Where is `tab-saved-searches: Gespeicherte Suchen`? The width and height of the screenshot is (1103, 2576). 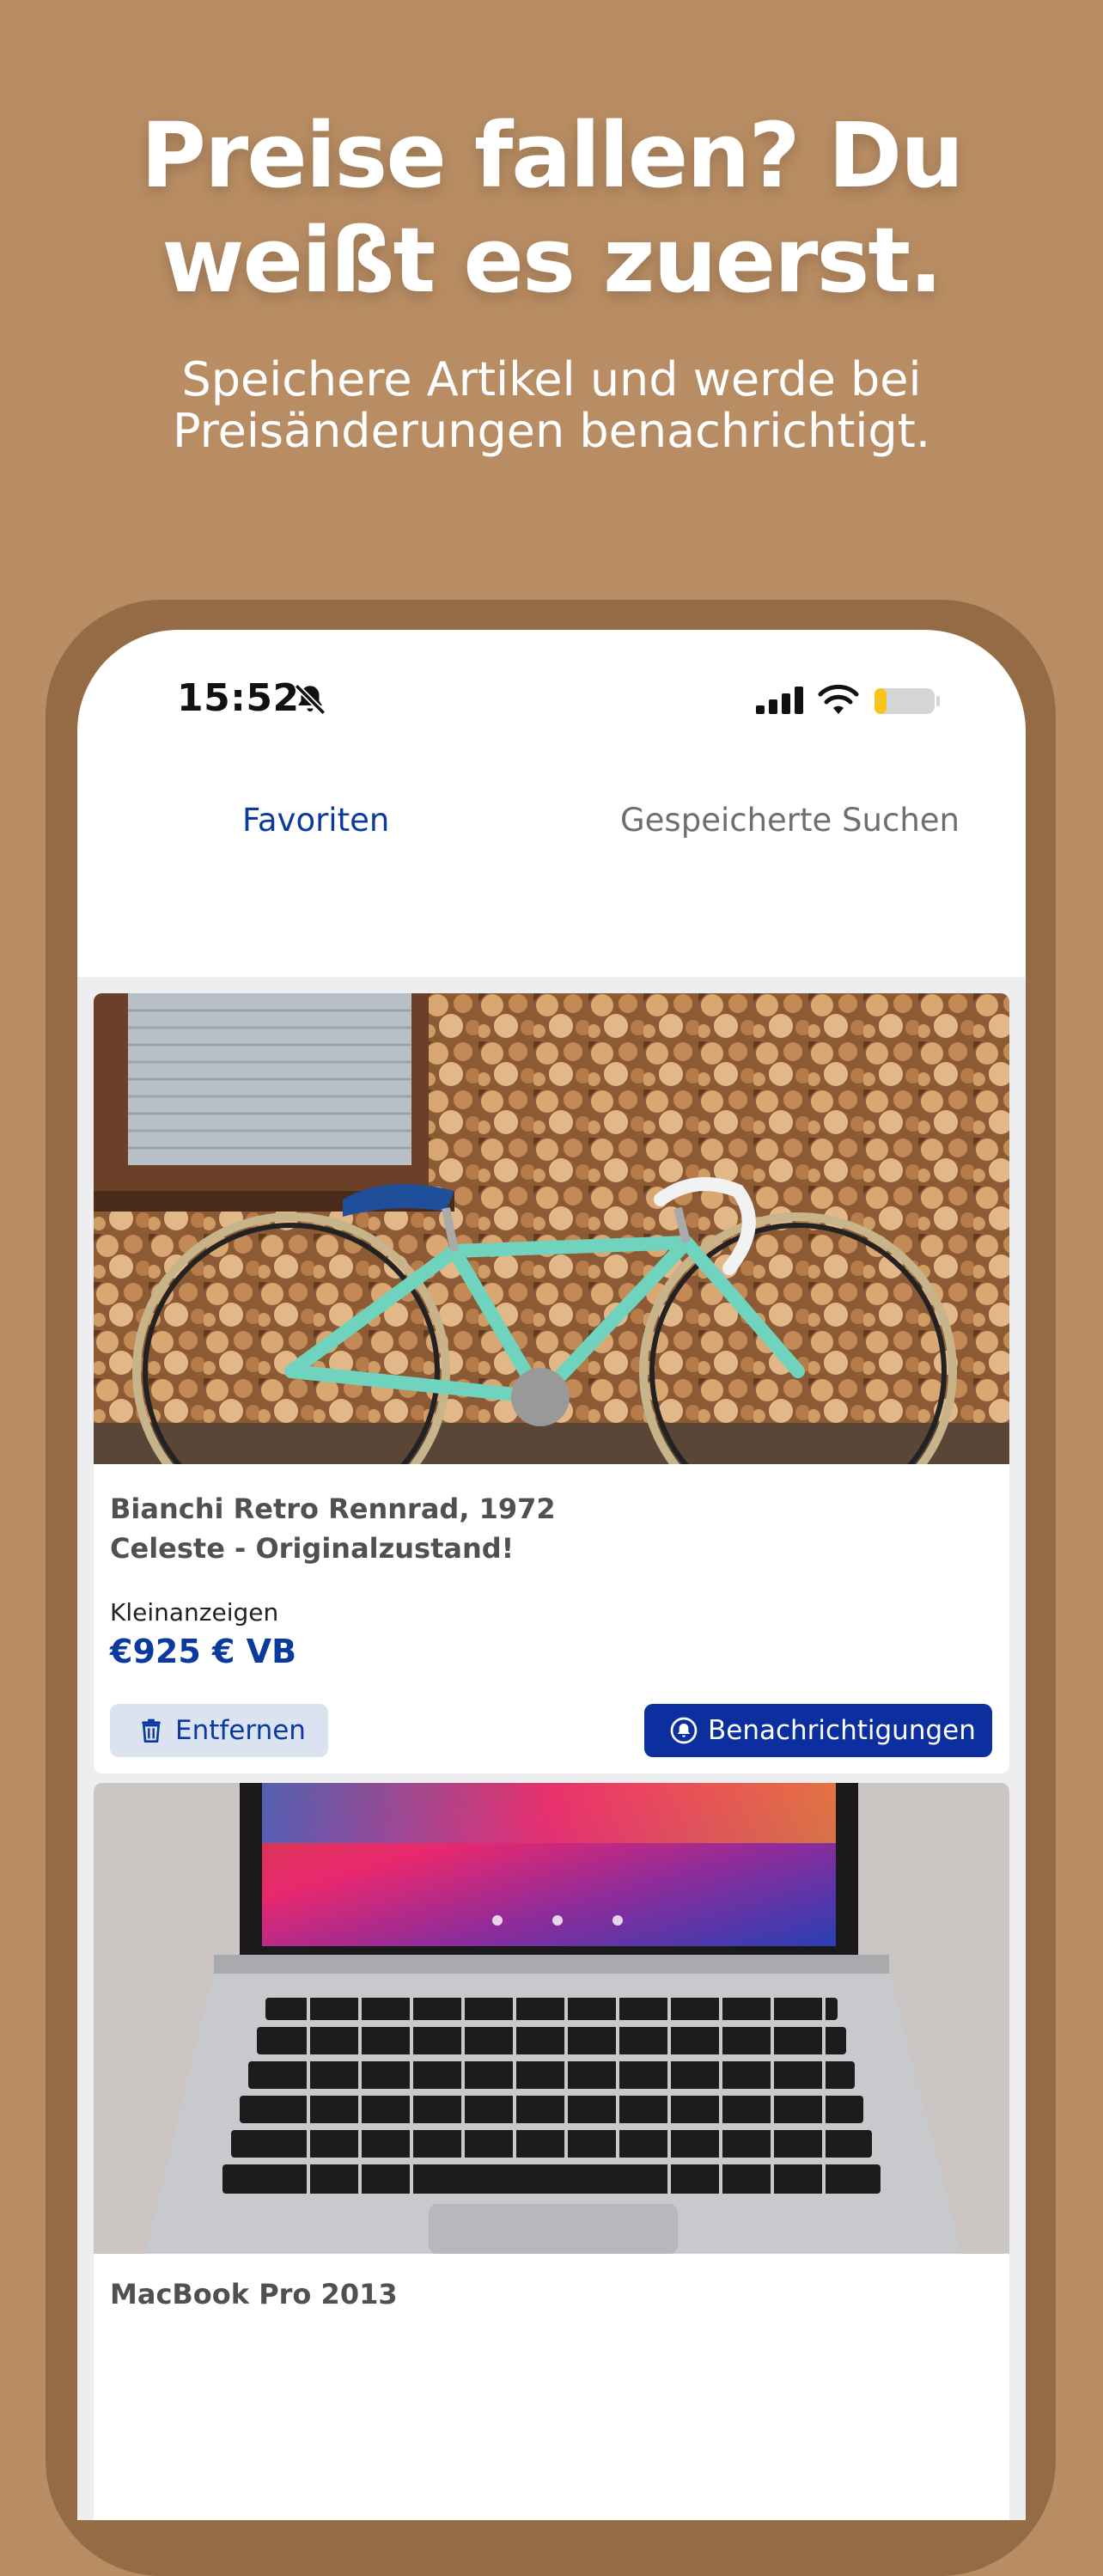
tab-saved-searches: Gespeicherte Suchen is located at coordinates (790, 820).